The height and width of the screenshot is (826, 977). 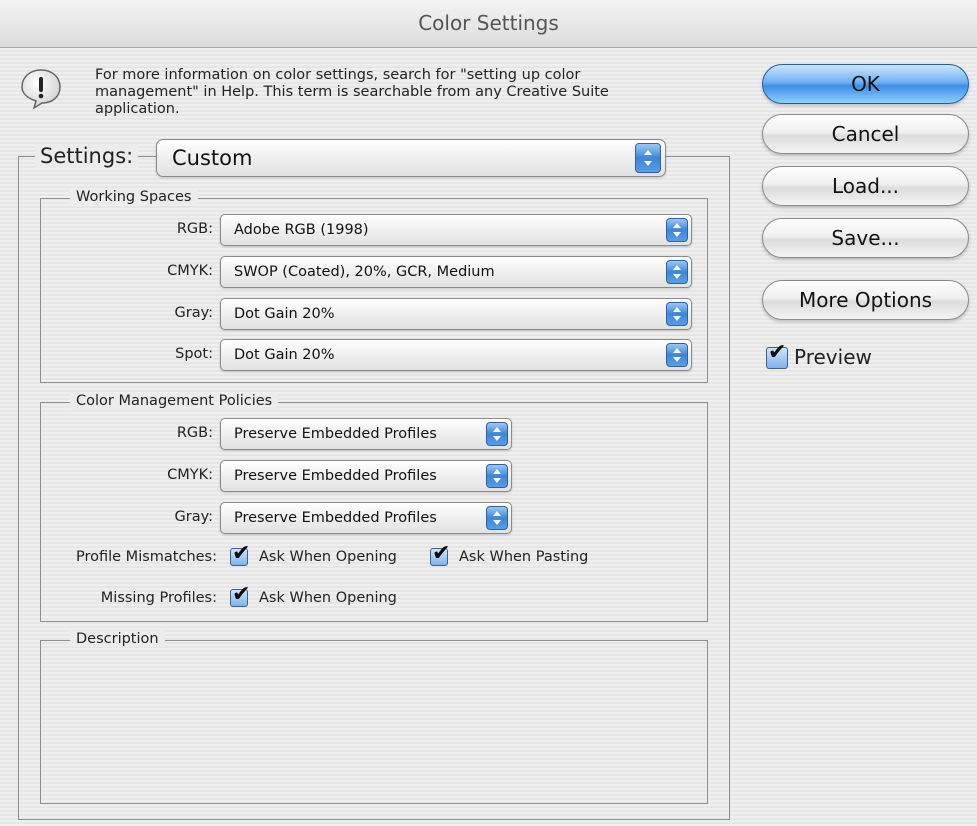 What do you see at coordinates (240, 595) in the screenshot?
I see `missing-ask-opening-checkbox` at bounding box center [240, 595].